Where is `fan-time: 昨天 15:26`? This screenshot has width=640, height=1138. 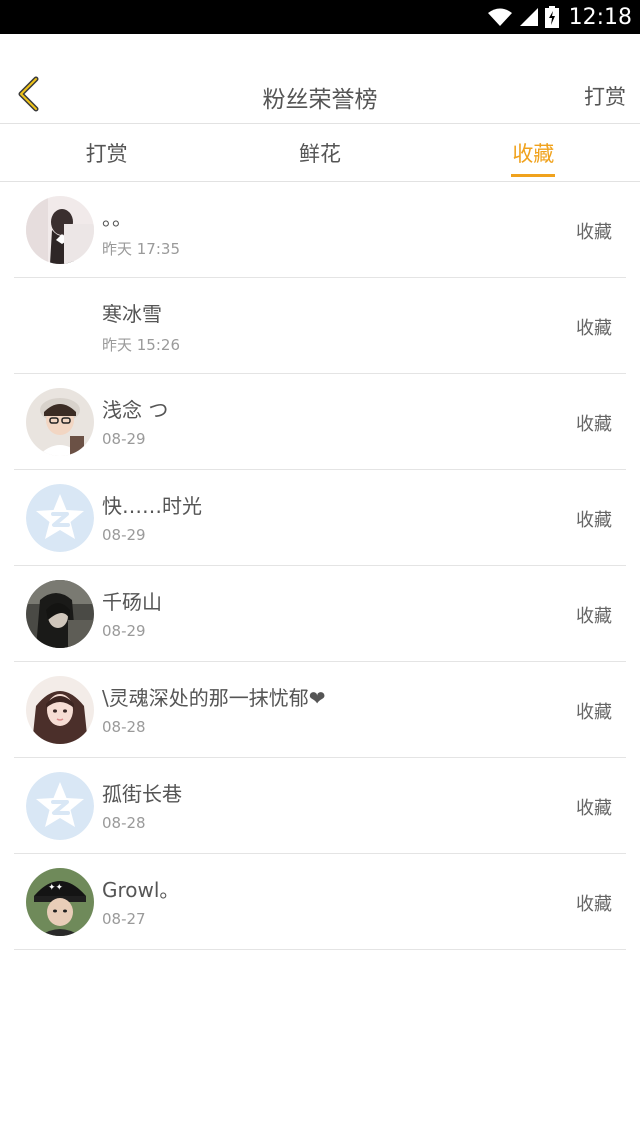
fan-time: 昨天 15:26 is located at coordinates (141, 345).